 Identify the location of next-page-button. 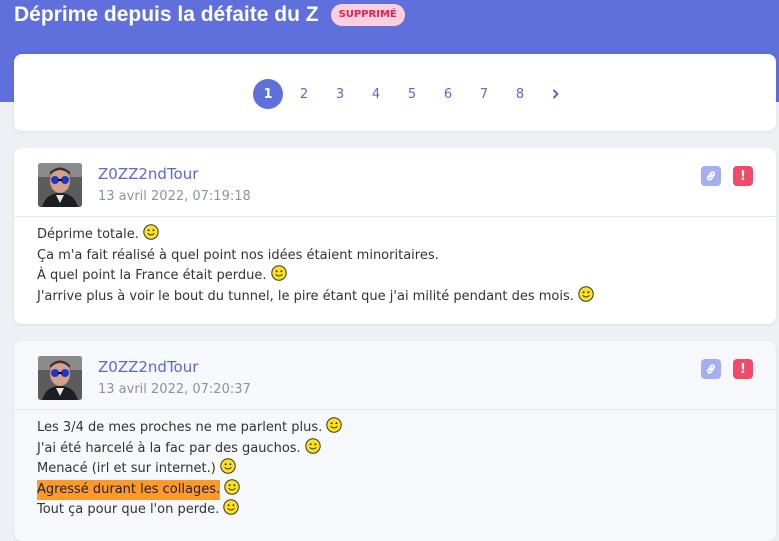
(556, 94).